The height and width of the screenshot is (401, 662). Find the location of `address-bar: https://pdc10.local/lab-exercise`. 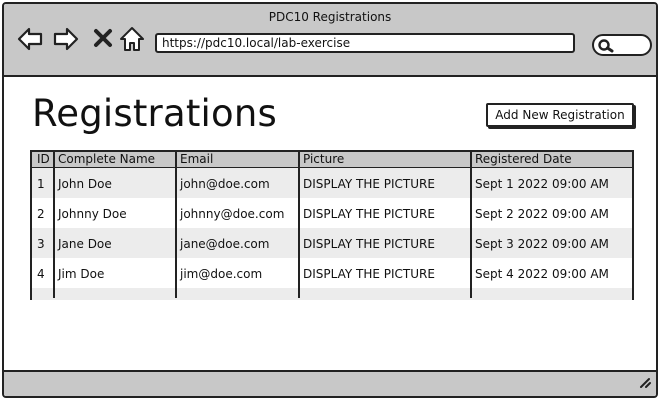

address-bar: https://pdc10.local/lab-exercise is located at coordinates (365, 43).